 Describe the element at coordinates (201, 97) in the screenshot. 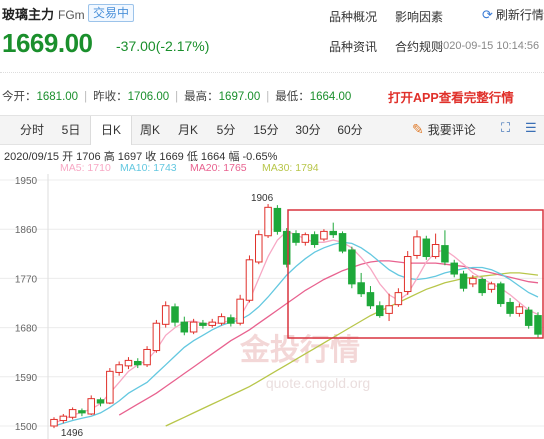

I see `high-label: 最高：` at that location.